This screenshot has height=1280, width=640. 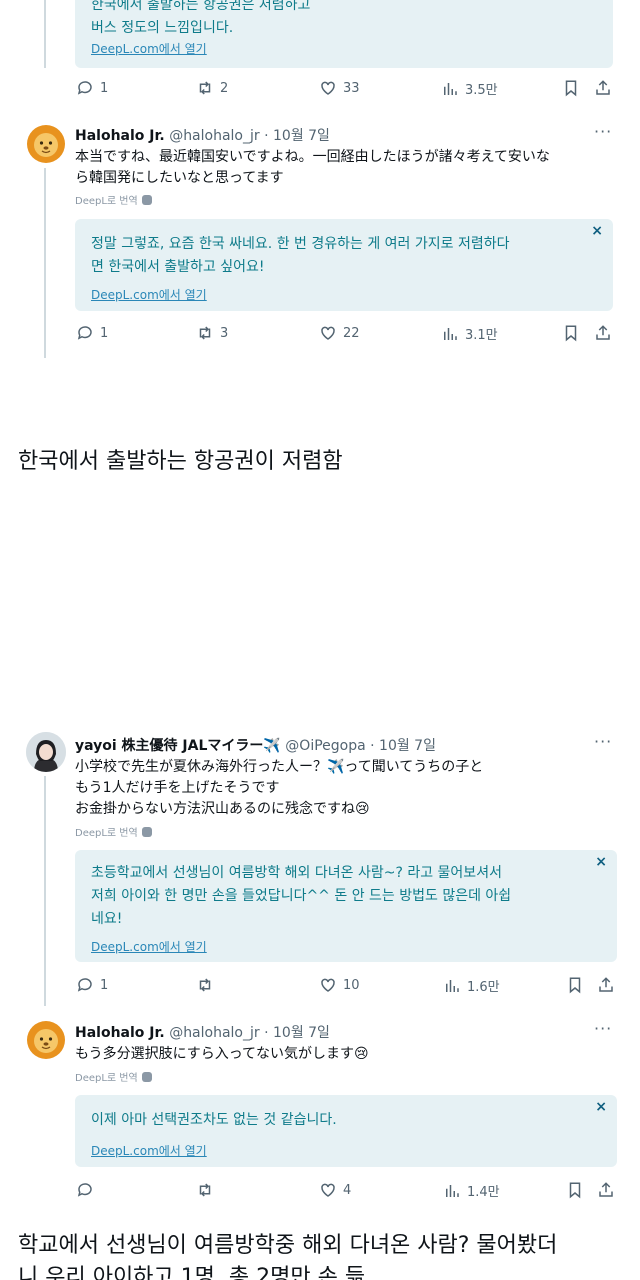 What do you see at coordinates (224, 333) in the screenshot?
I see `retweet-count: 3` at bounding box center [224, 333].